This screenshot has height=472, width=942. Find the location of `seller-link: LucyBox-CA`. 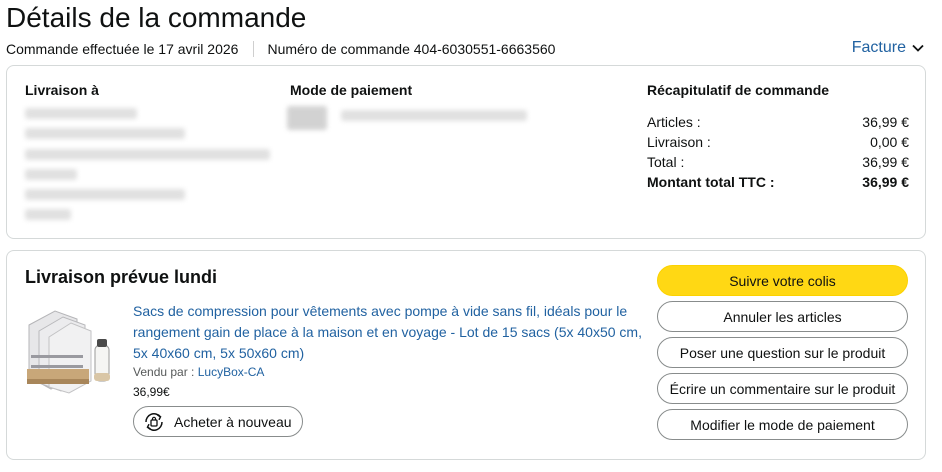

seller-link: LucyBox-CA is located at coordinates (231, 372).